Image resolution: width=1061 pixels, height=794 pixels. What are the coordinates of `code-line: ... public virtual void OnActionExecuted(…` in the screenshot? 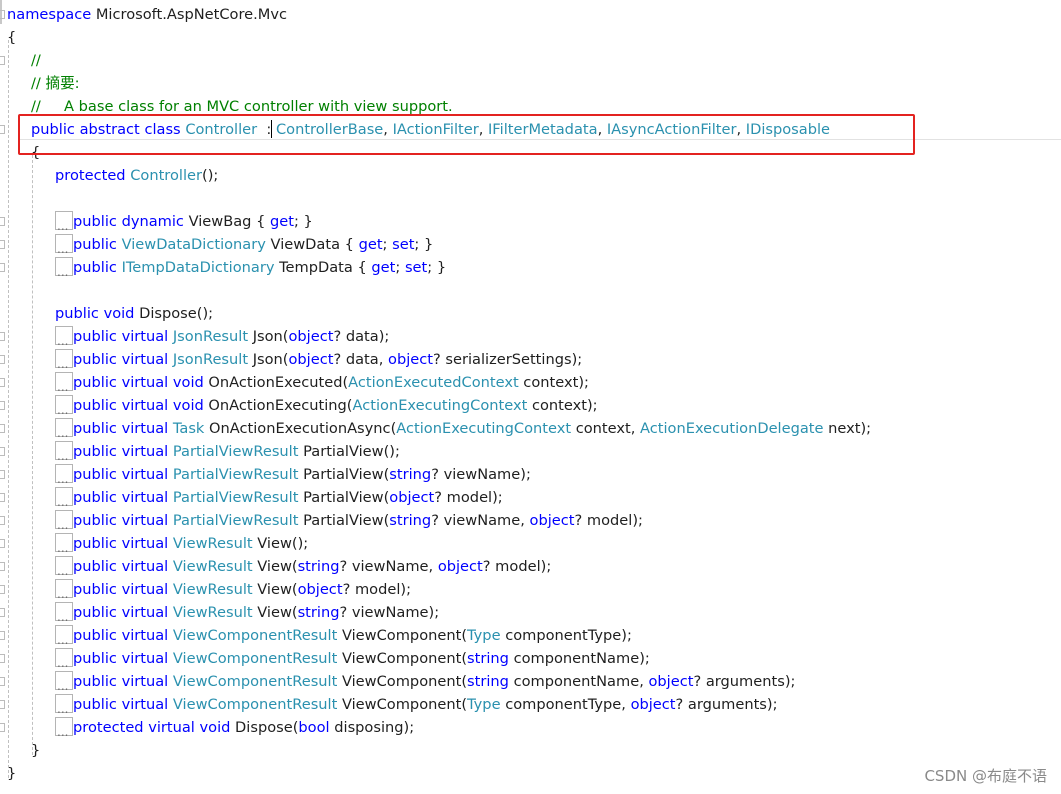 It's located at (322, 382).